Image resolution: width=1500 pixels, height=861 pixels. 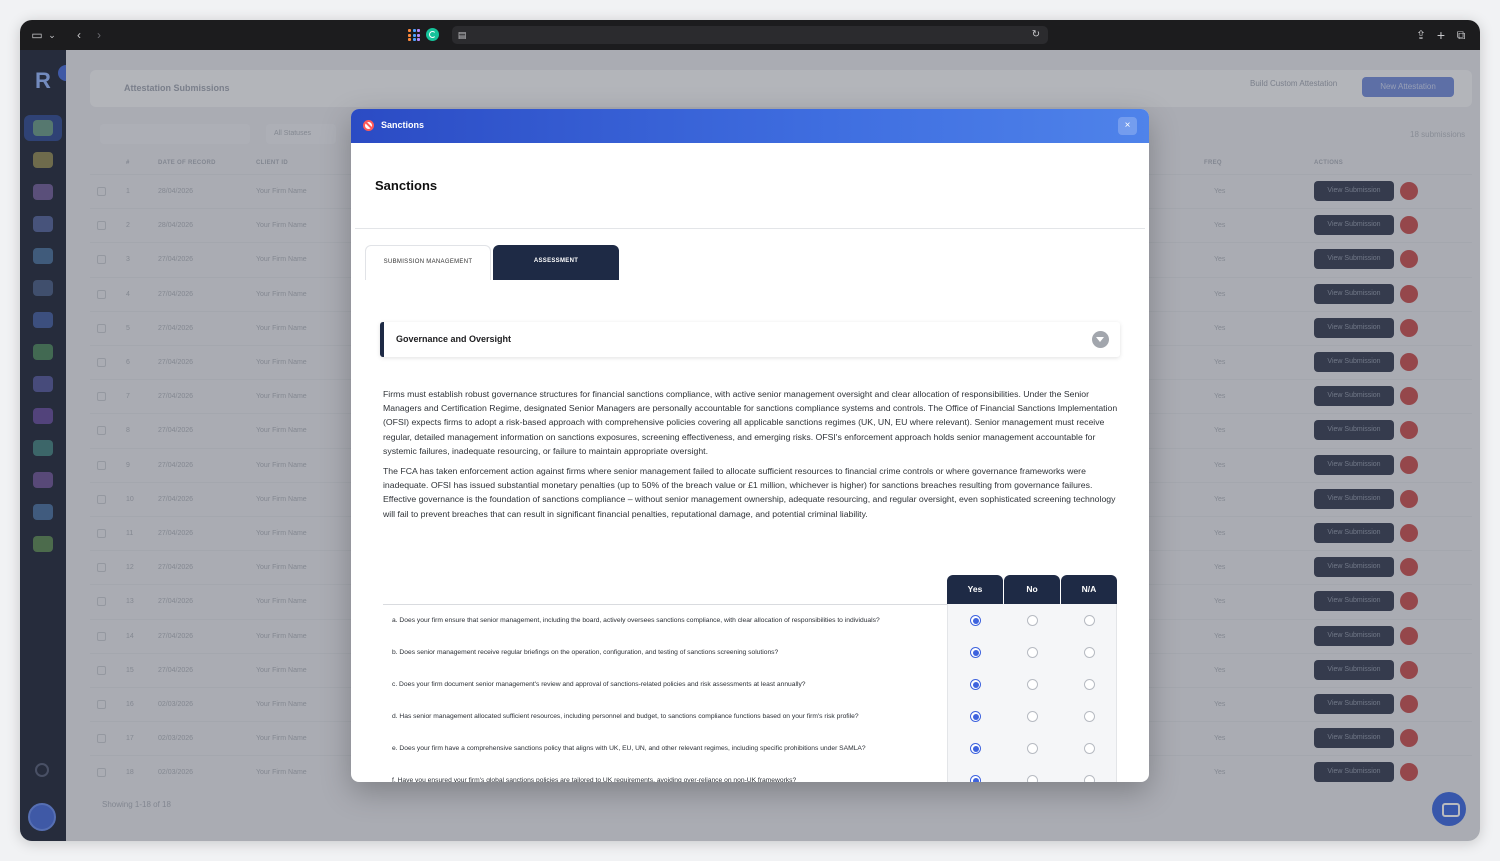 I want to click on close-icon: ×, so click(x=1127, y=126).